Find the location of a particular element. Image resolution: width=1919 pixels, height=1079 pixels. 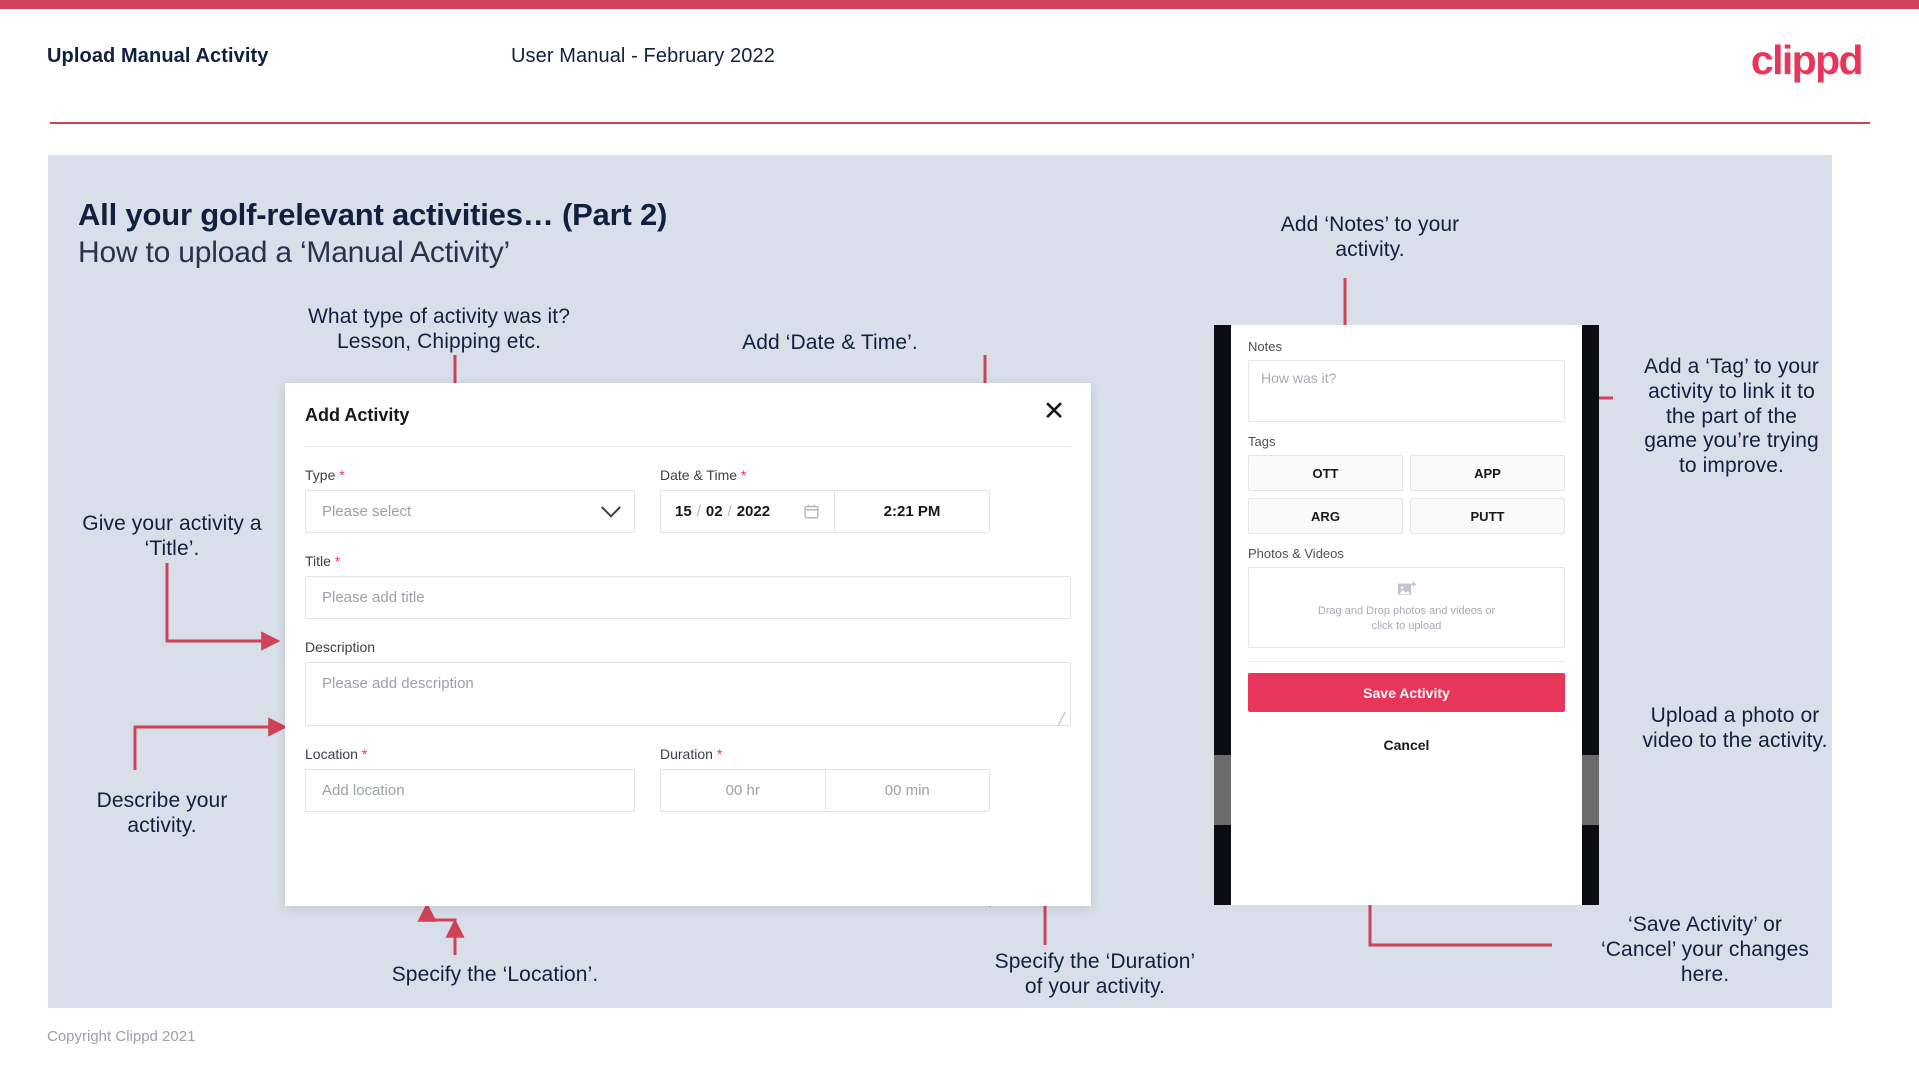

annotation-notes: Add ‘Notes’ to your activity. is located at coordinates (1370, 237).